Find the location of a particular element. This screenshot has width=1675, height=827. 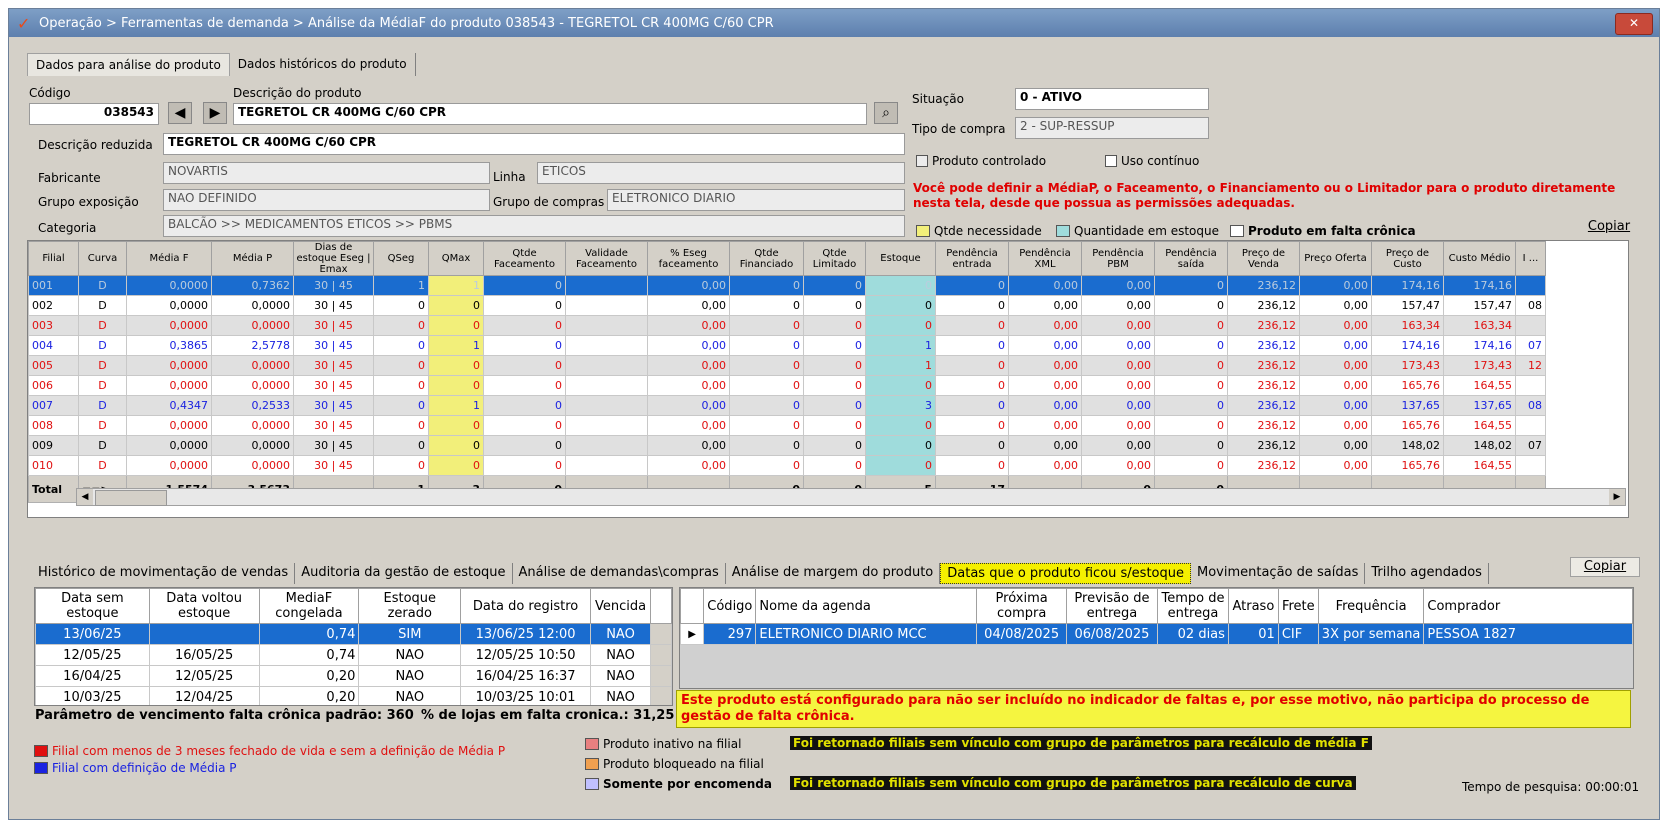

table-cell: 236,12 is located at coordinates (1263, 425).